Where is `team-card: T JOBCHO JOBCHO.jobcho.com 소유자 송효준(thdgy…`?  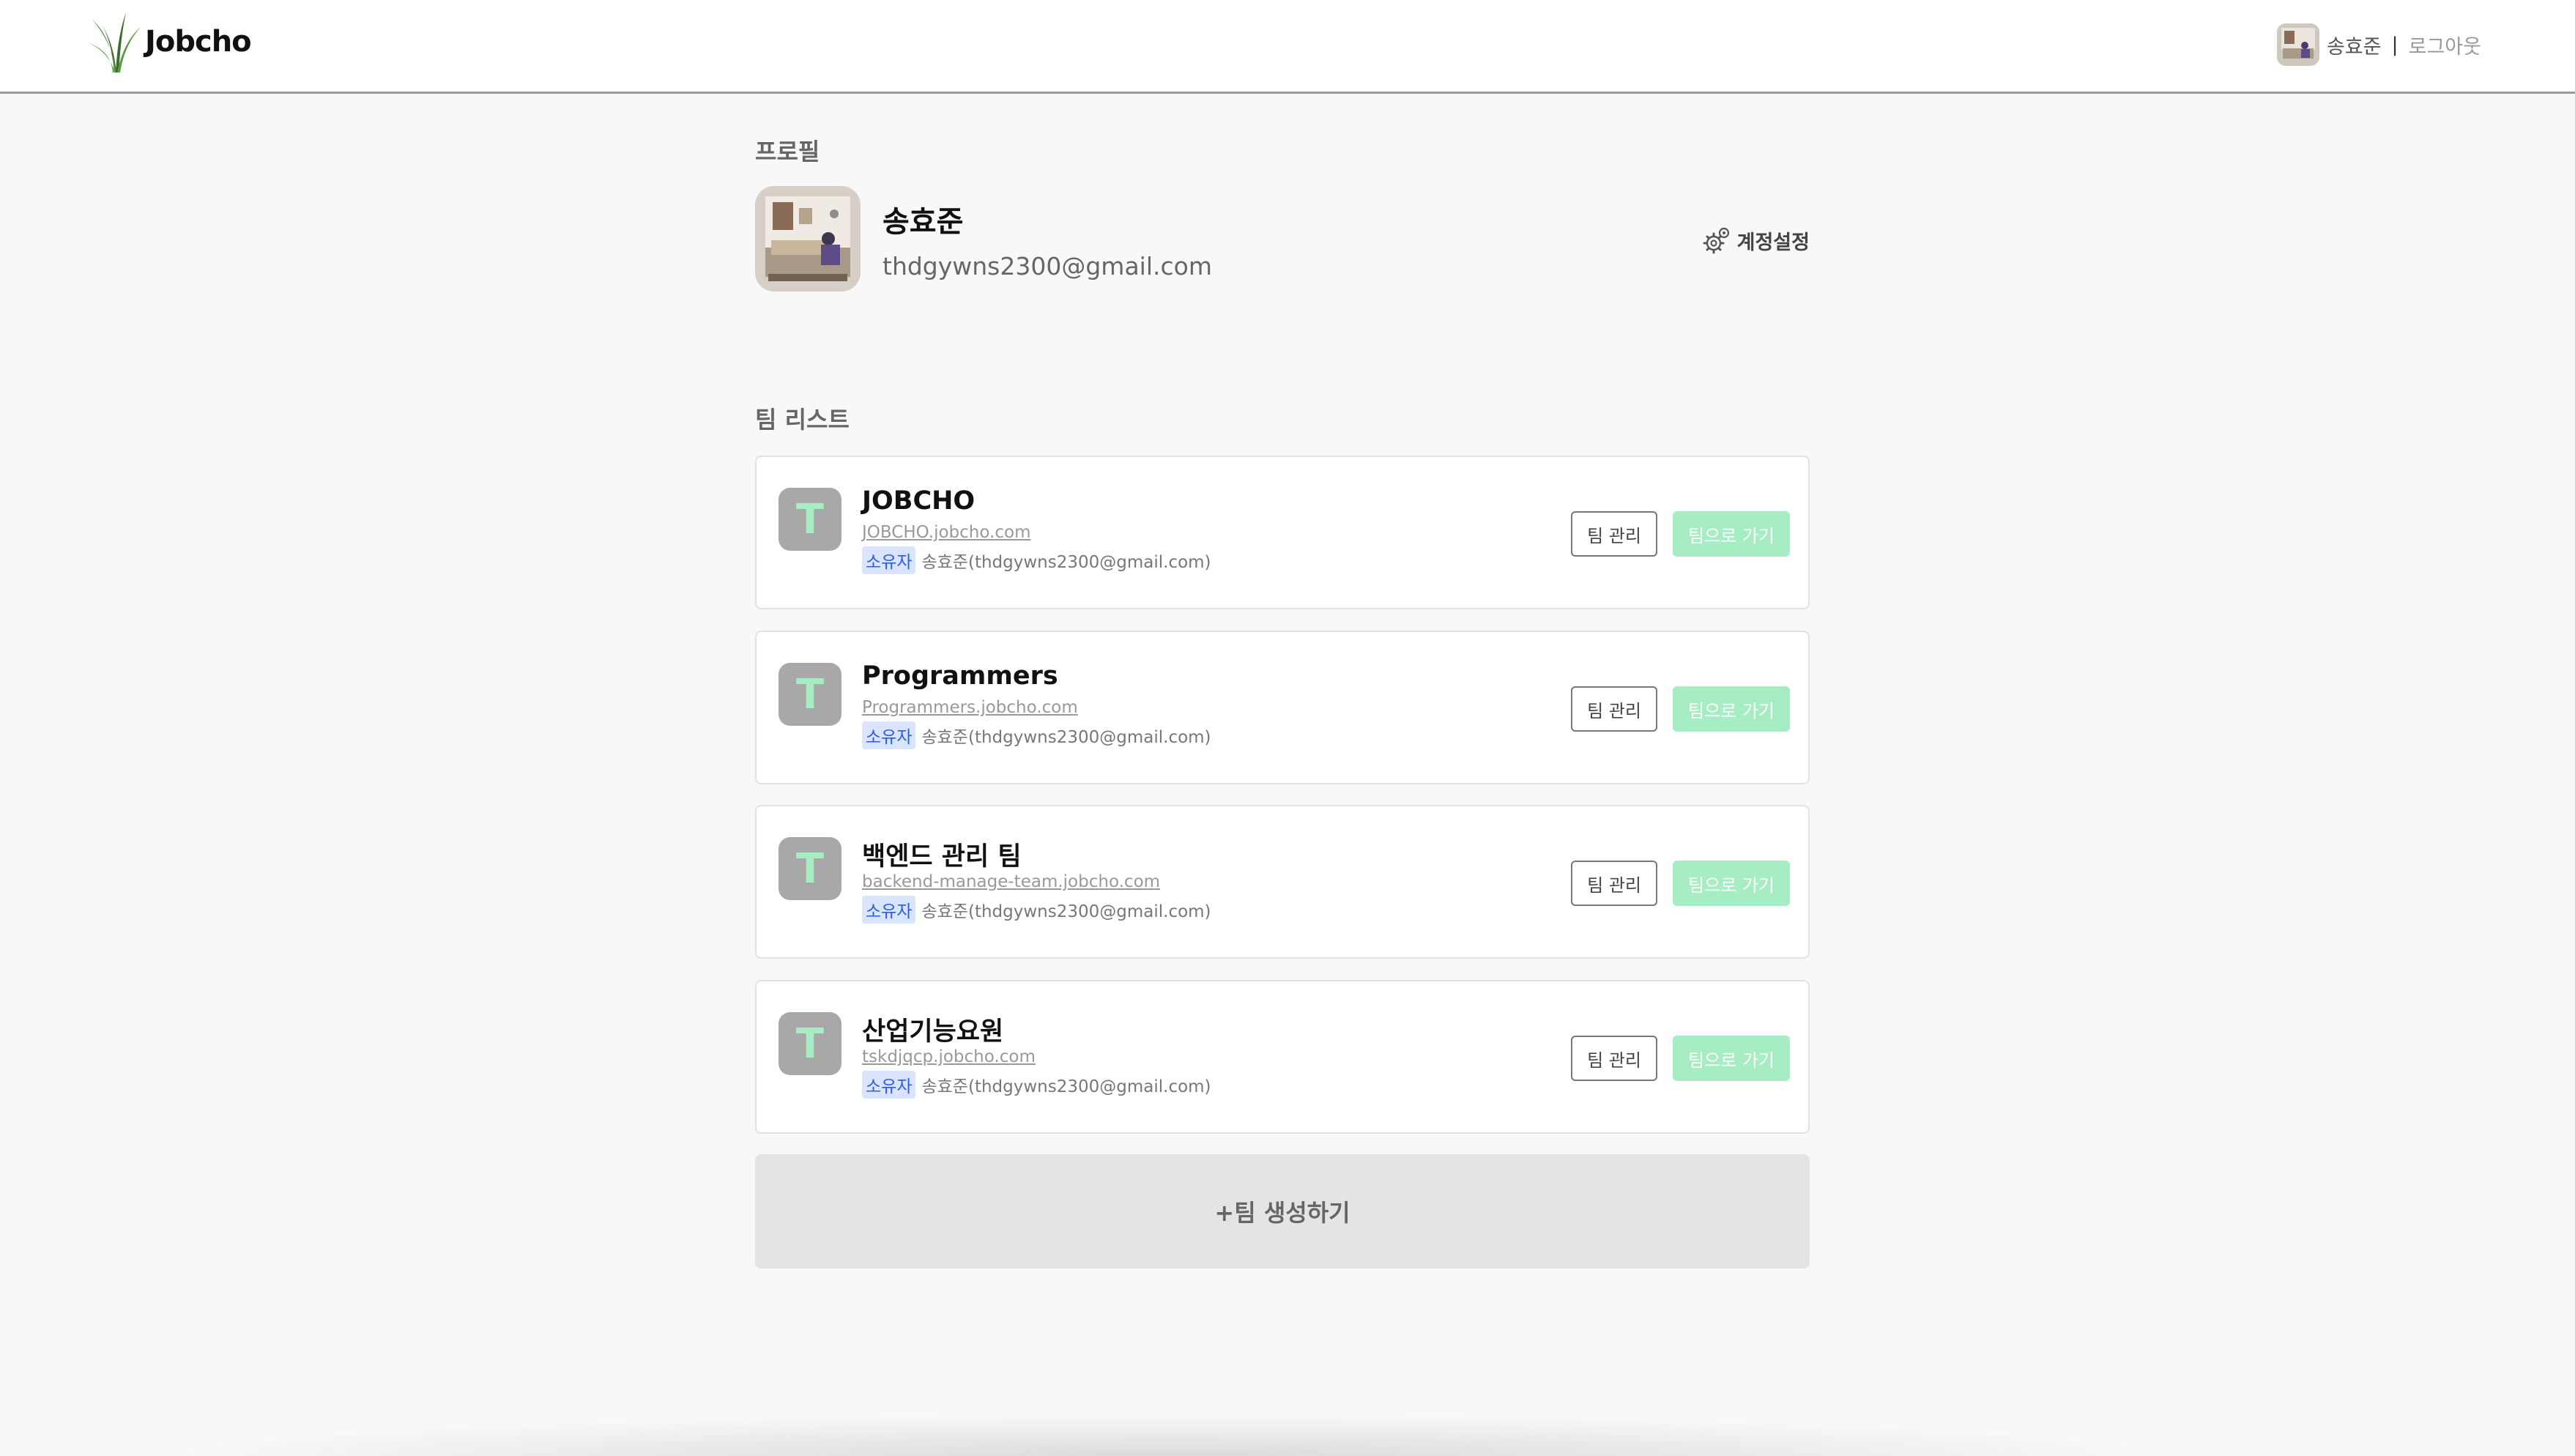 team-card: T JOBCHO JOBCHO.jobcho.com 소유자 송효준(thdgy… is located at coordinates (1282, 532).